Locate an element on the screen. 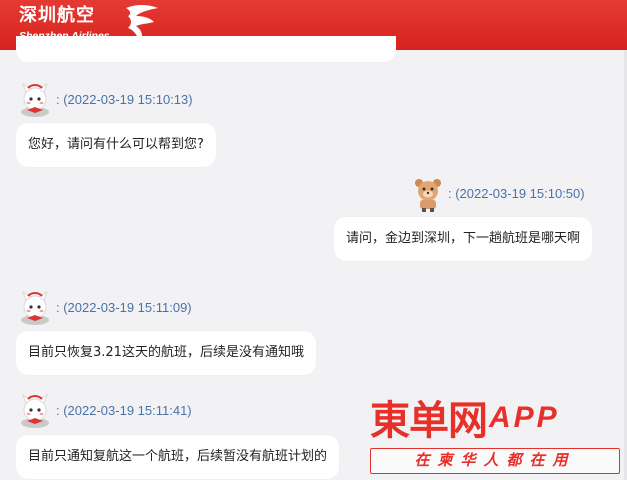 The image size is (627, 480). watermark-slogan: 在柬华人都在用 is located at coordinates (495, 461).